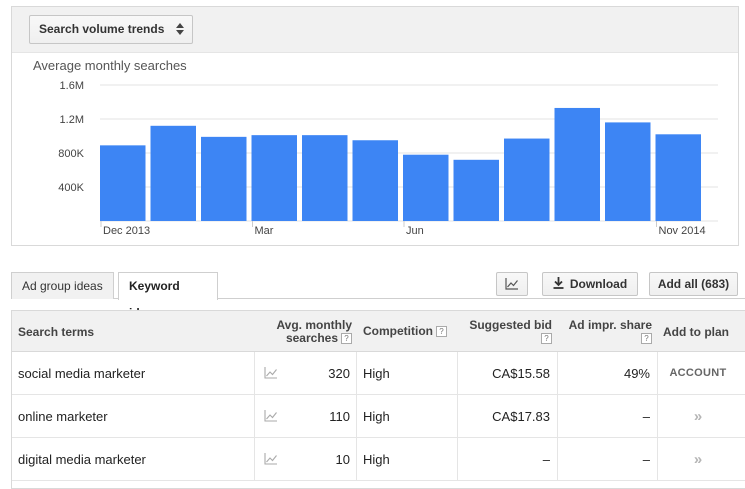  What do you see at coordinates (110, 65) in the screenshot?
I see `chart-title: Average monthly searches` at bounding box center [110, 65].